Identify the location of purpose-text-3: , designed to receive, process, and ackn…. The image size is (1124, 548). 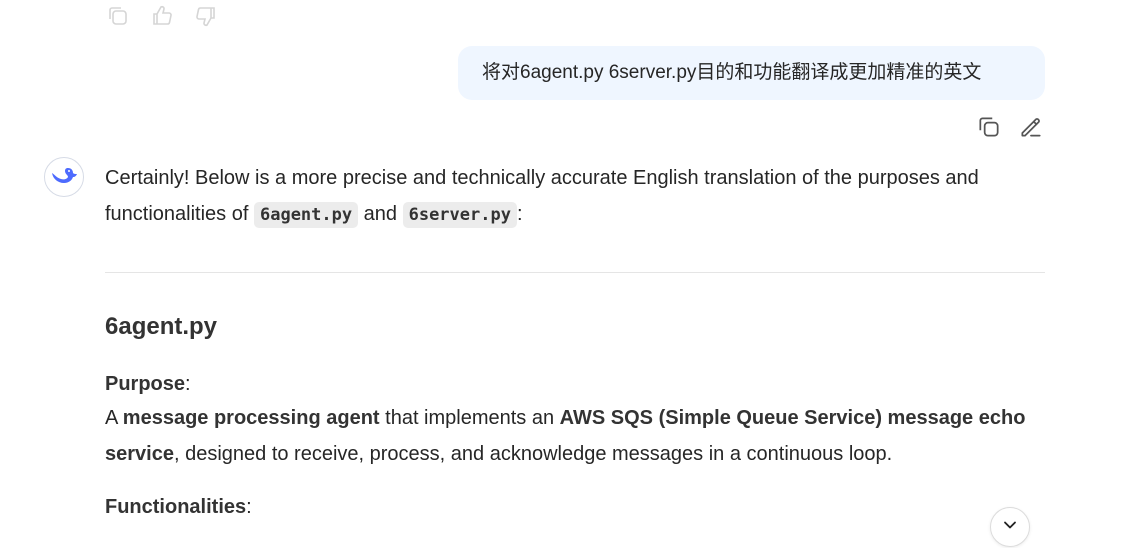
(533, 454).